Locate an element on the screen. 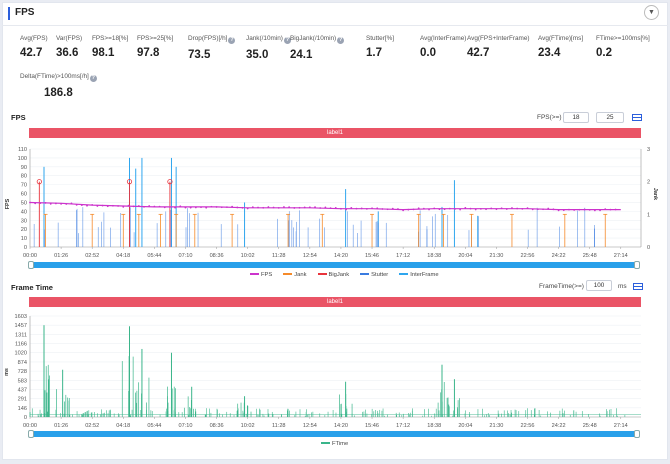 Image resolution: width=670 pixels, height=464 pixels. metric-label: Jank(/10min)? is located at coordinates (268, 39).